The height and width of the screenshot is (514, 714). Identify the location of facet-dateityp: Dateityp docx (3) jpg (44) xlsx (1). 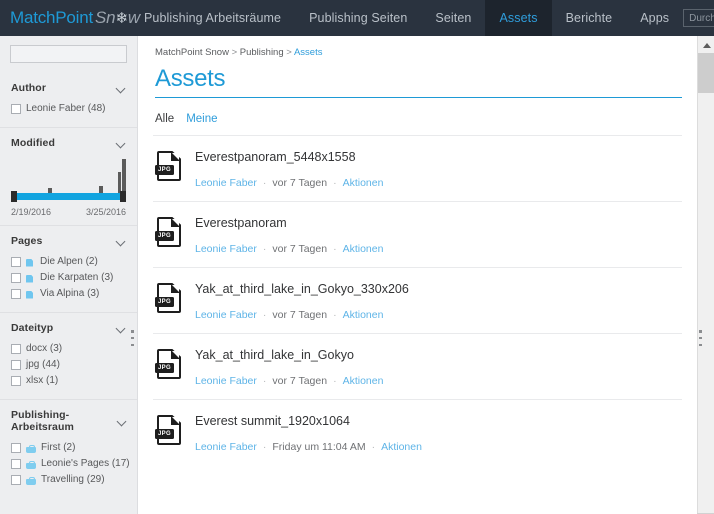
(68, 355).